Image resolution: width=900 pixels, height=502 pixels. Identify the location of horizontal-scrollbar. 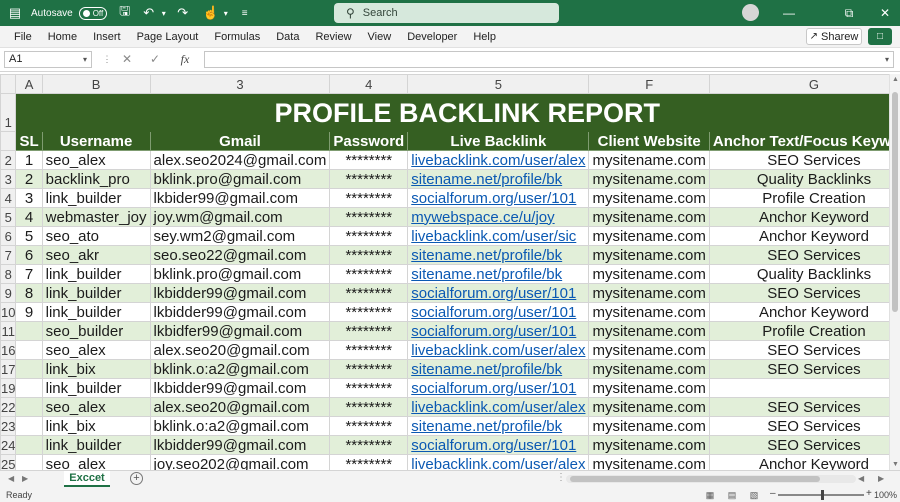
(711, 479).